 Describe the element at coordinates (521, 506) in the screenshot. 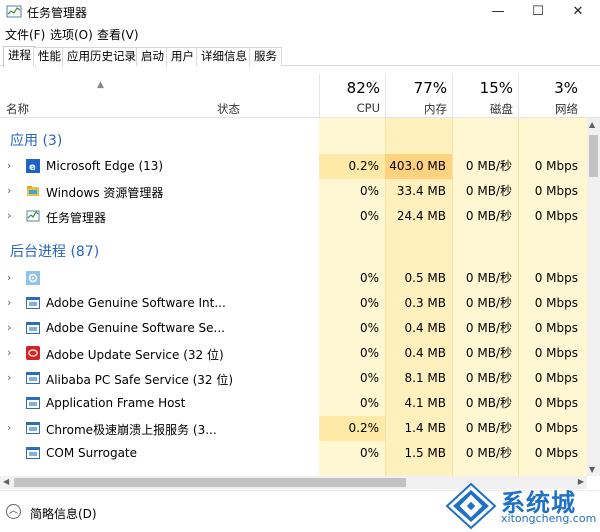

I see `watermark: 系统城 xitongcheng.com` at that location.